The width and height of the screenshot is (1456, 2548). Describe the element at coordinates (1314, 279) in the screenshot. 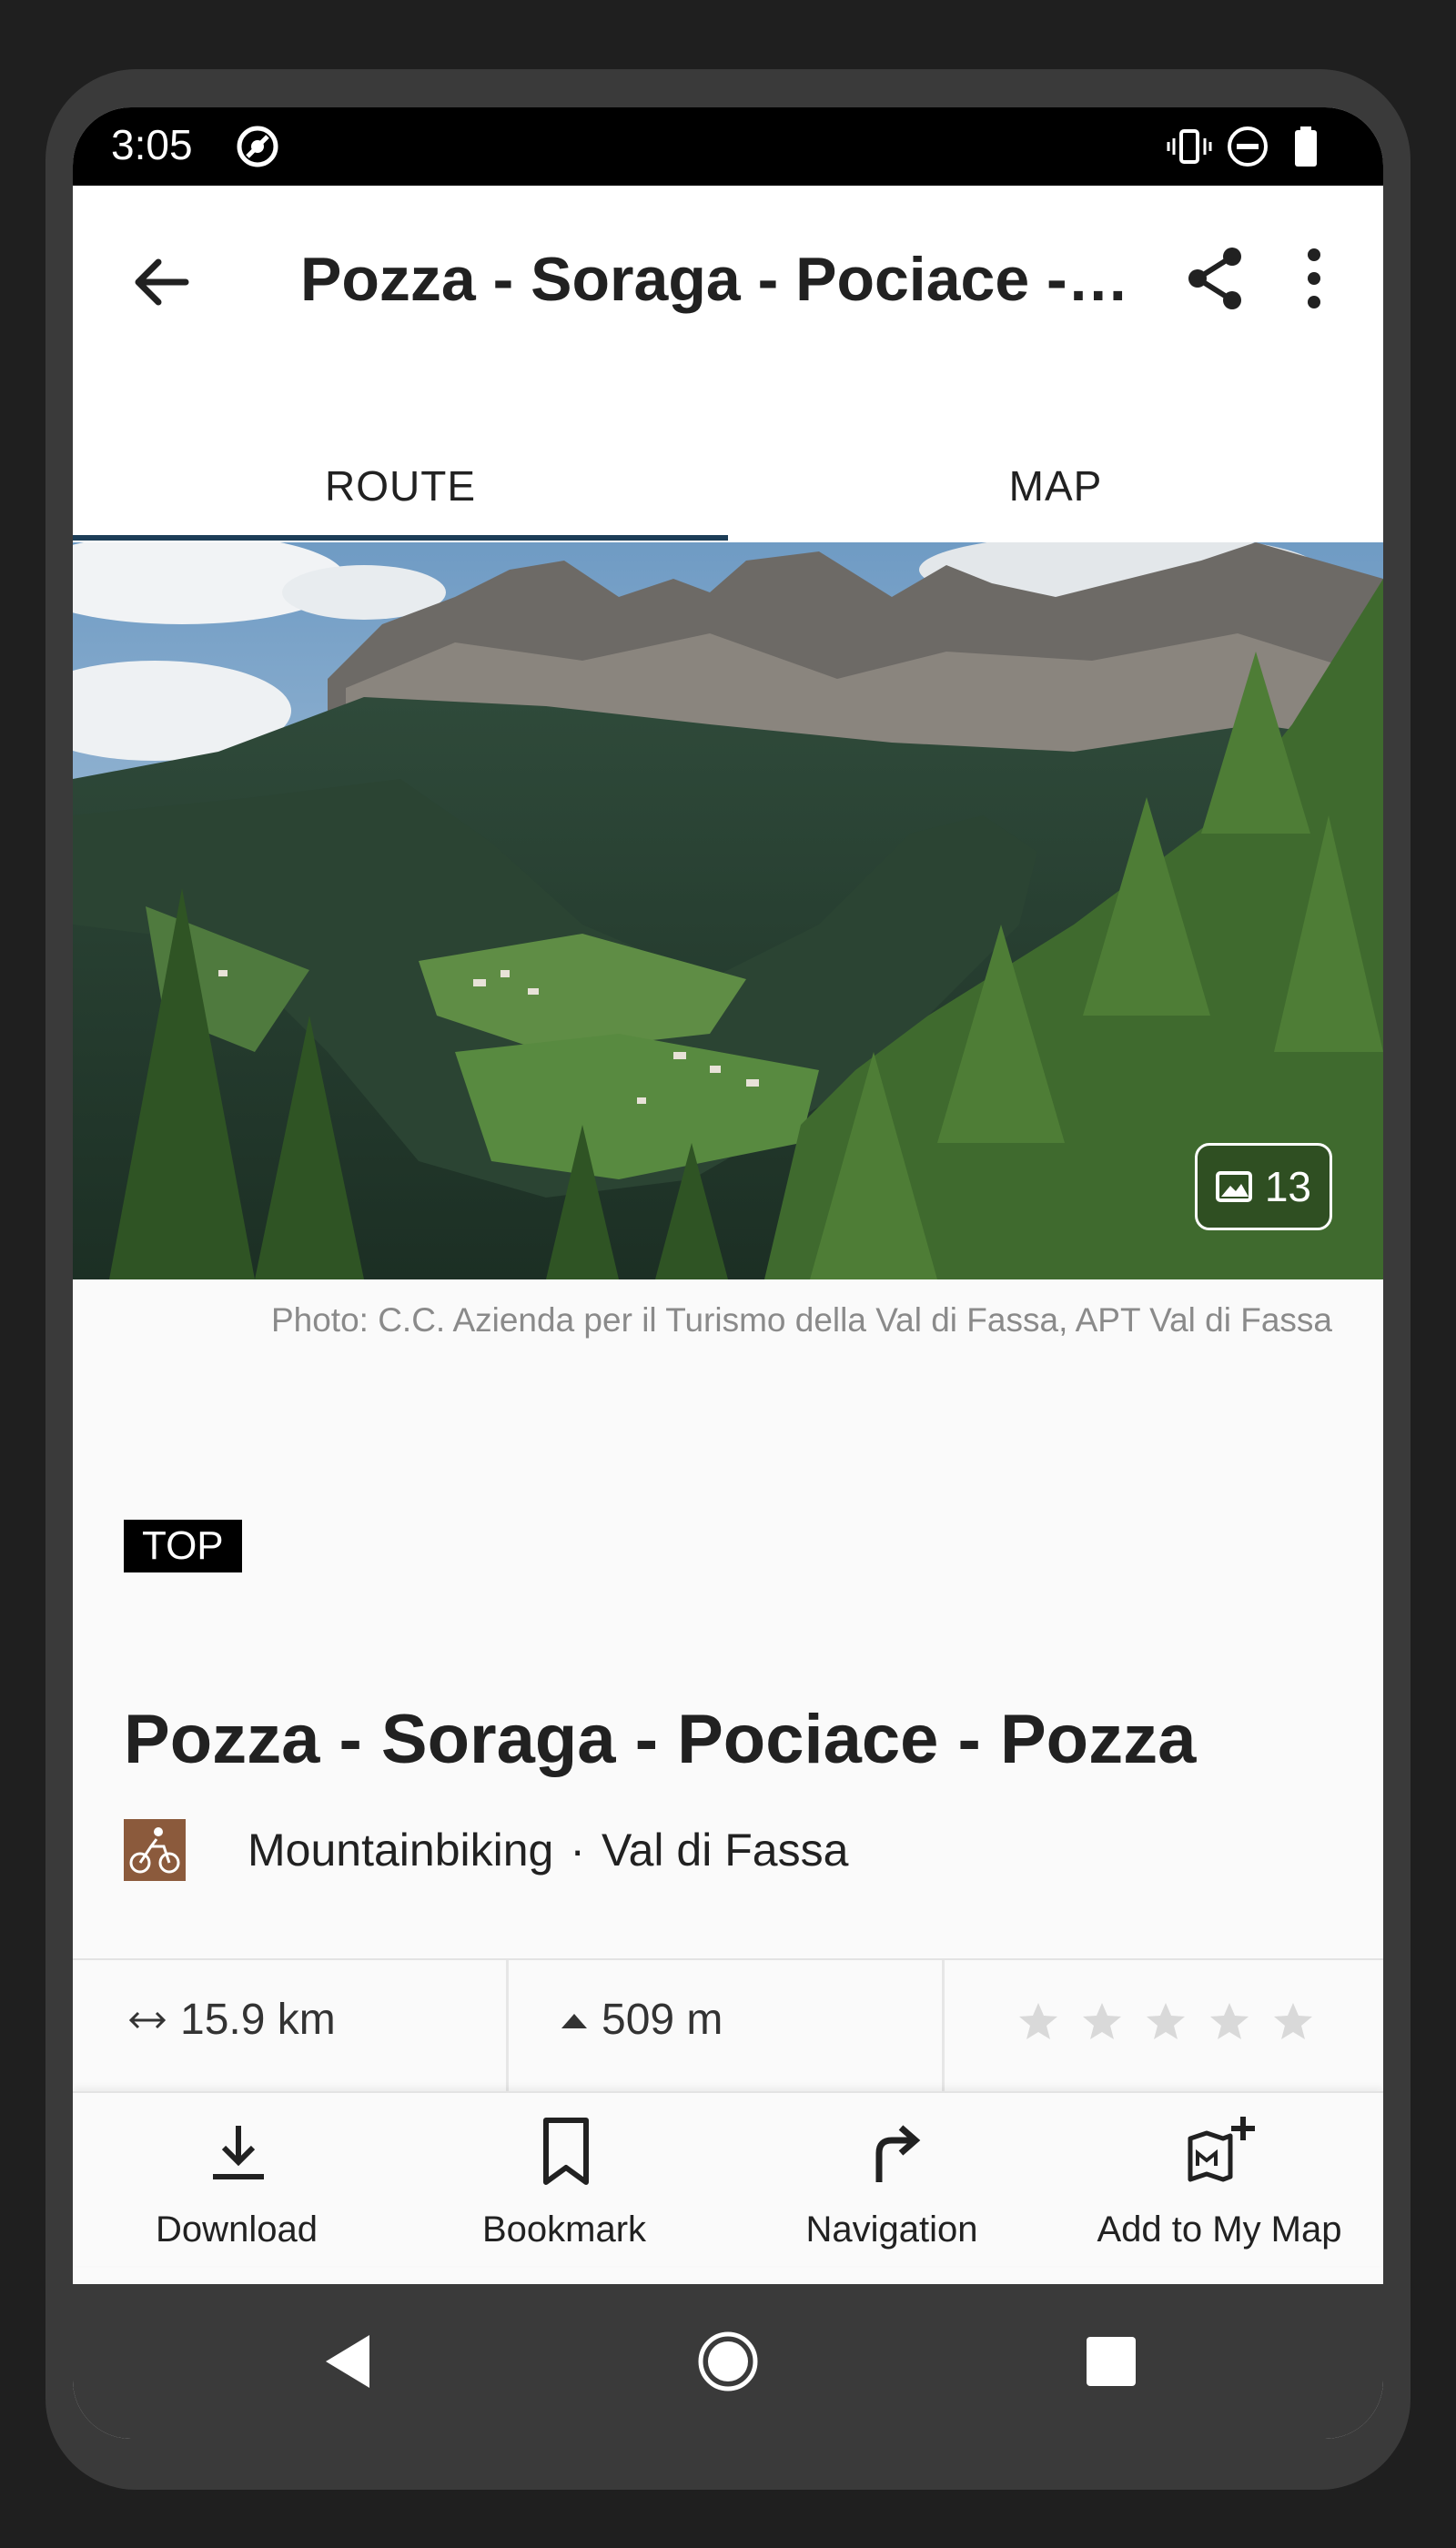

I see `more-vert-icon` at that location.